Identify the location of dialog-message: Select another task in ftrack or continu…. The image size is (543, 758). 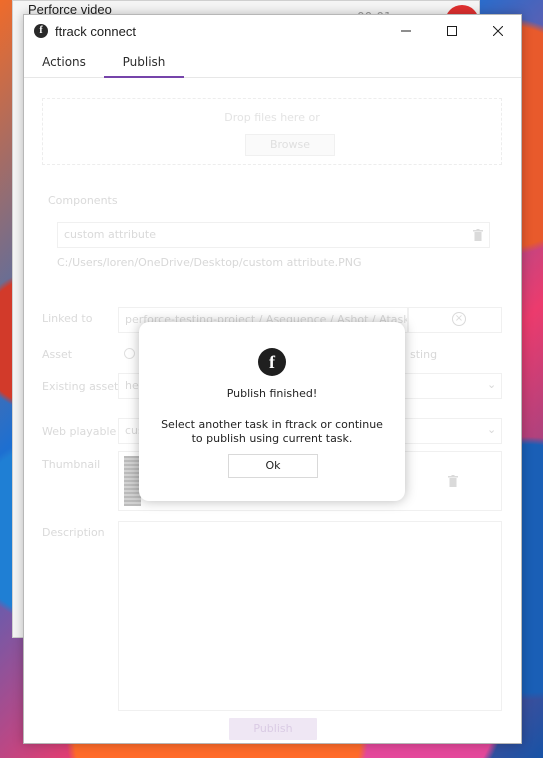
(272, 431).